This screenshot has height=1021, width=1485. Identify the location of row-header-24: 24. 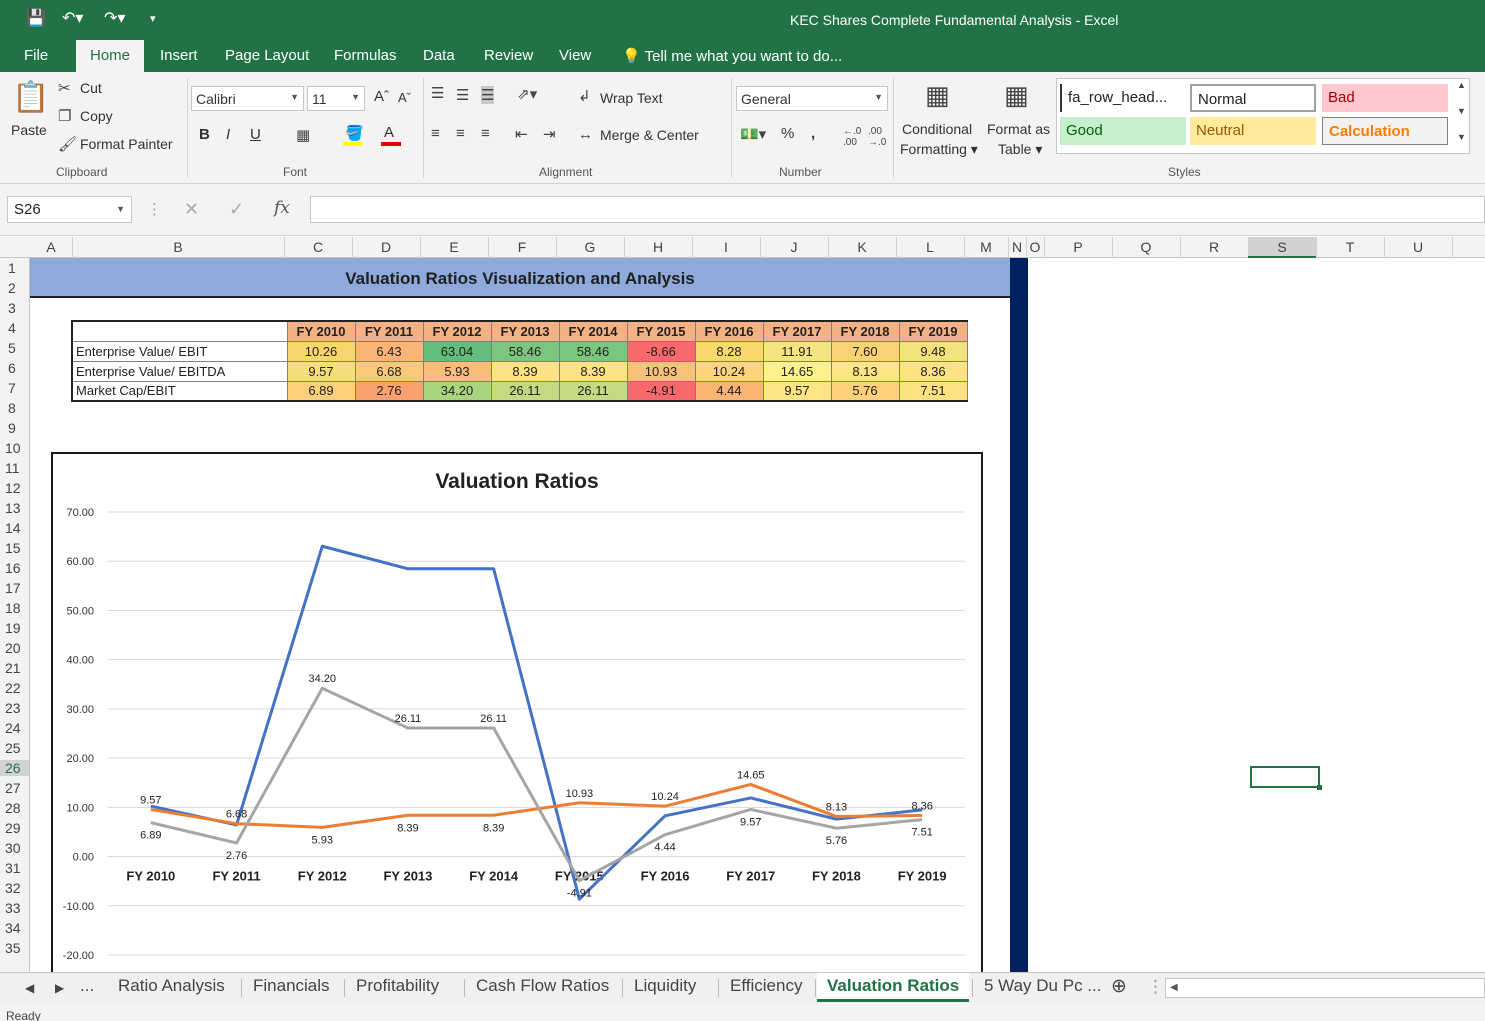
(14, 728).